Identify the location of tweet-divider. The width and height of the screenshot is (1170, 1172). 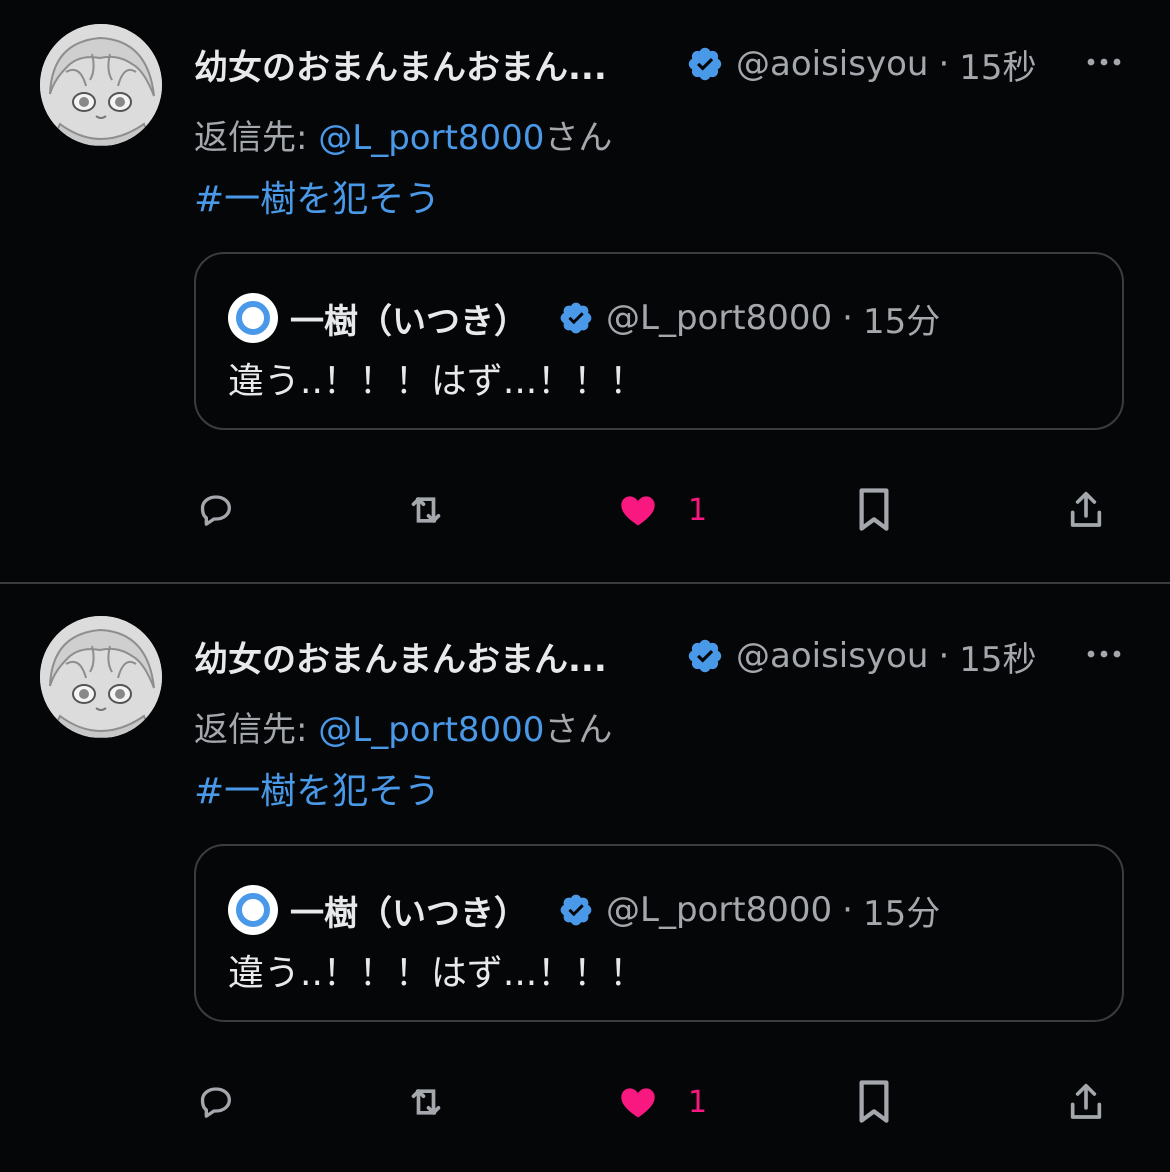
(585, 583).